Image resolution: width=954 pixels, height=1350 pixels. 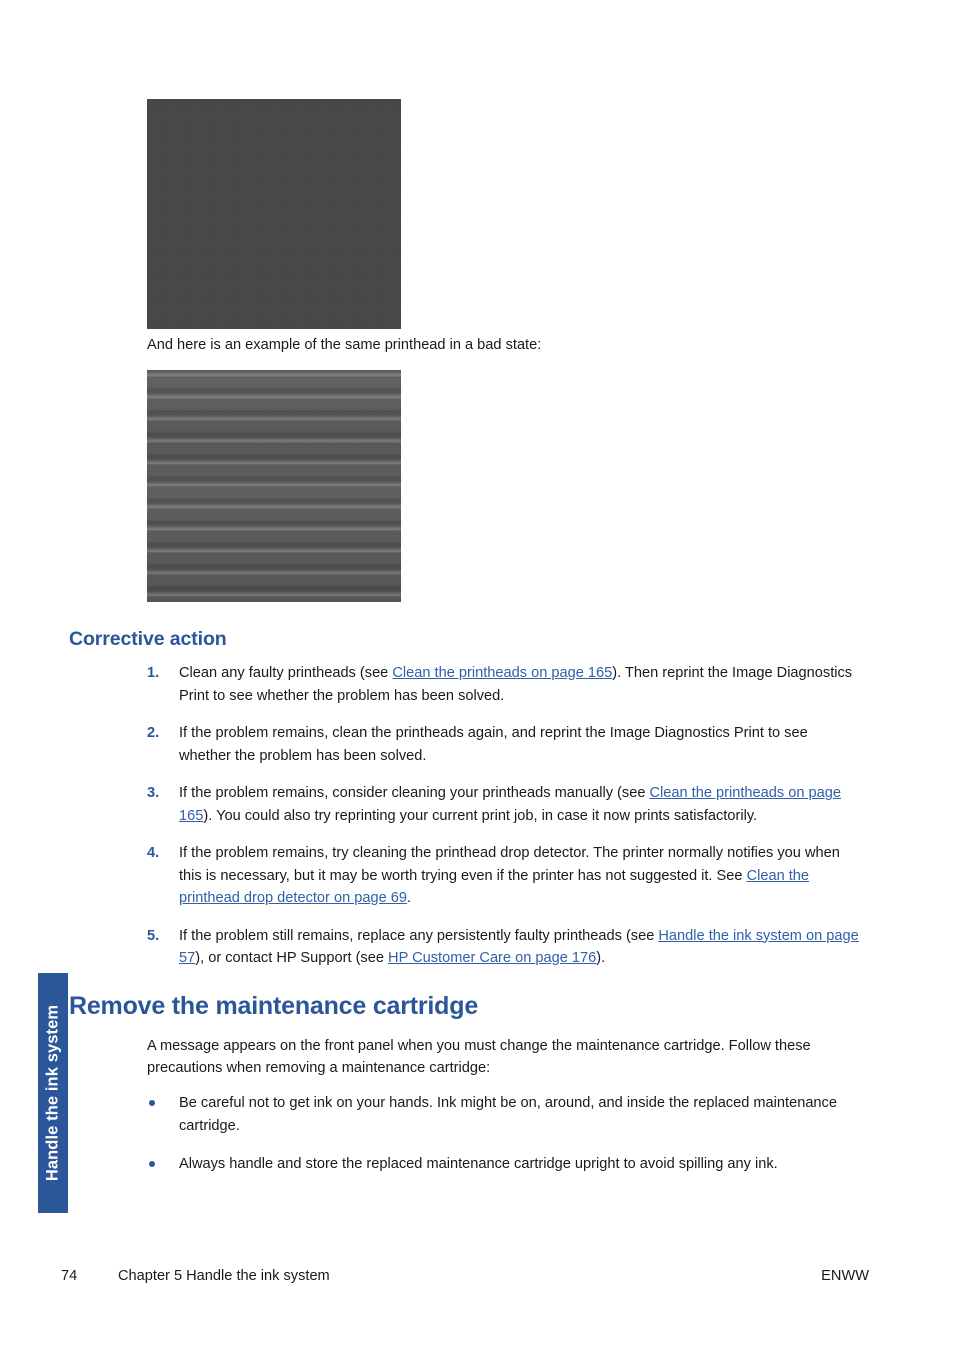 I want to click on side-tab-handle-the-ink-system: Handle the ink system, so click(x=53, y=1093).